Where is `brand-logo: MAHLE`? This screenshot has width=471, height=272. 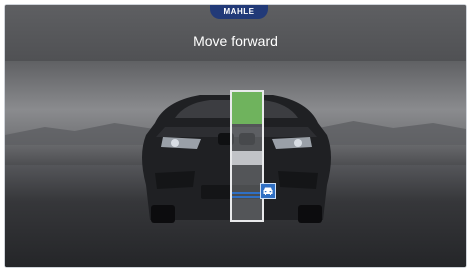 brand-logo: MAHLE is located at coordinates (239, 12).